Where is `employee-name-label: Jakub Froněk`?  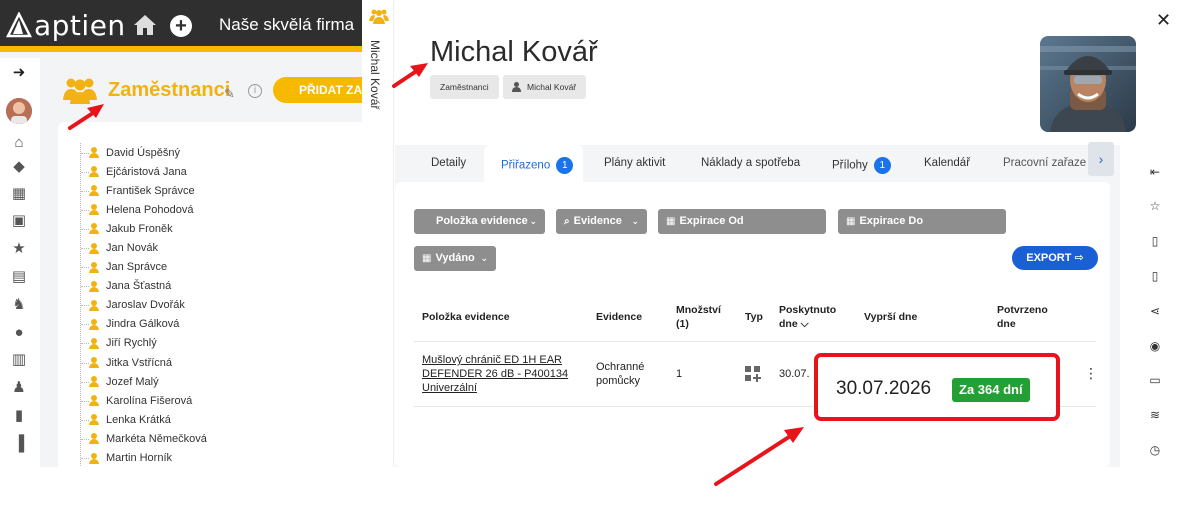 employee-name-label: Jakub Froněk is located at coordinates (139, 228).